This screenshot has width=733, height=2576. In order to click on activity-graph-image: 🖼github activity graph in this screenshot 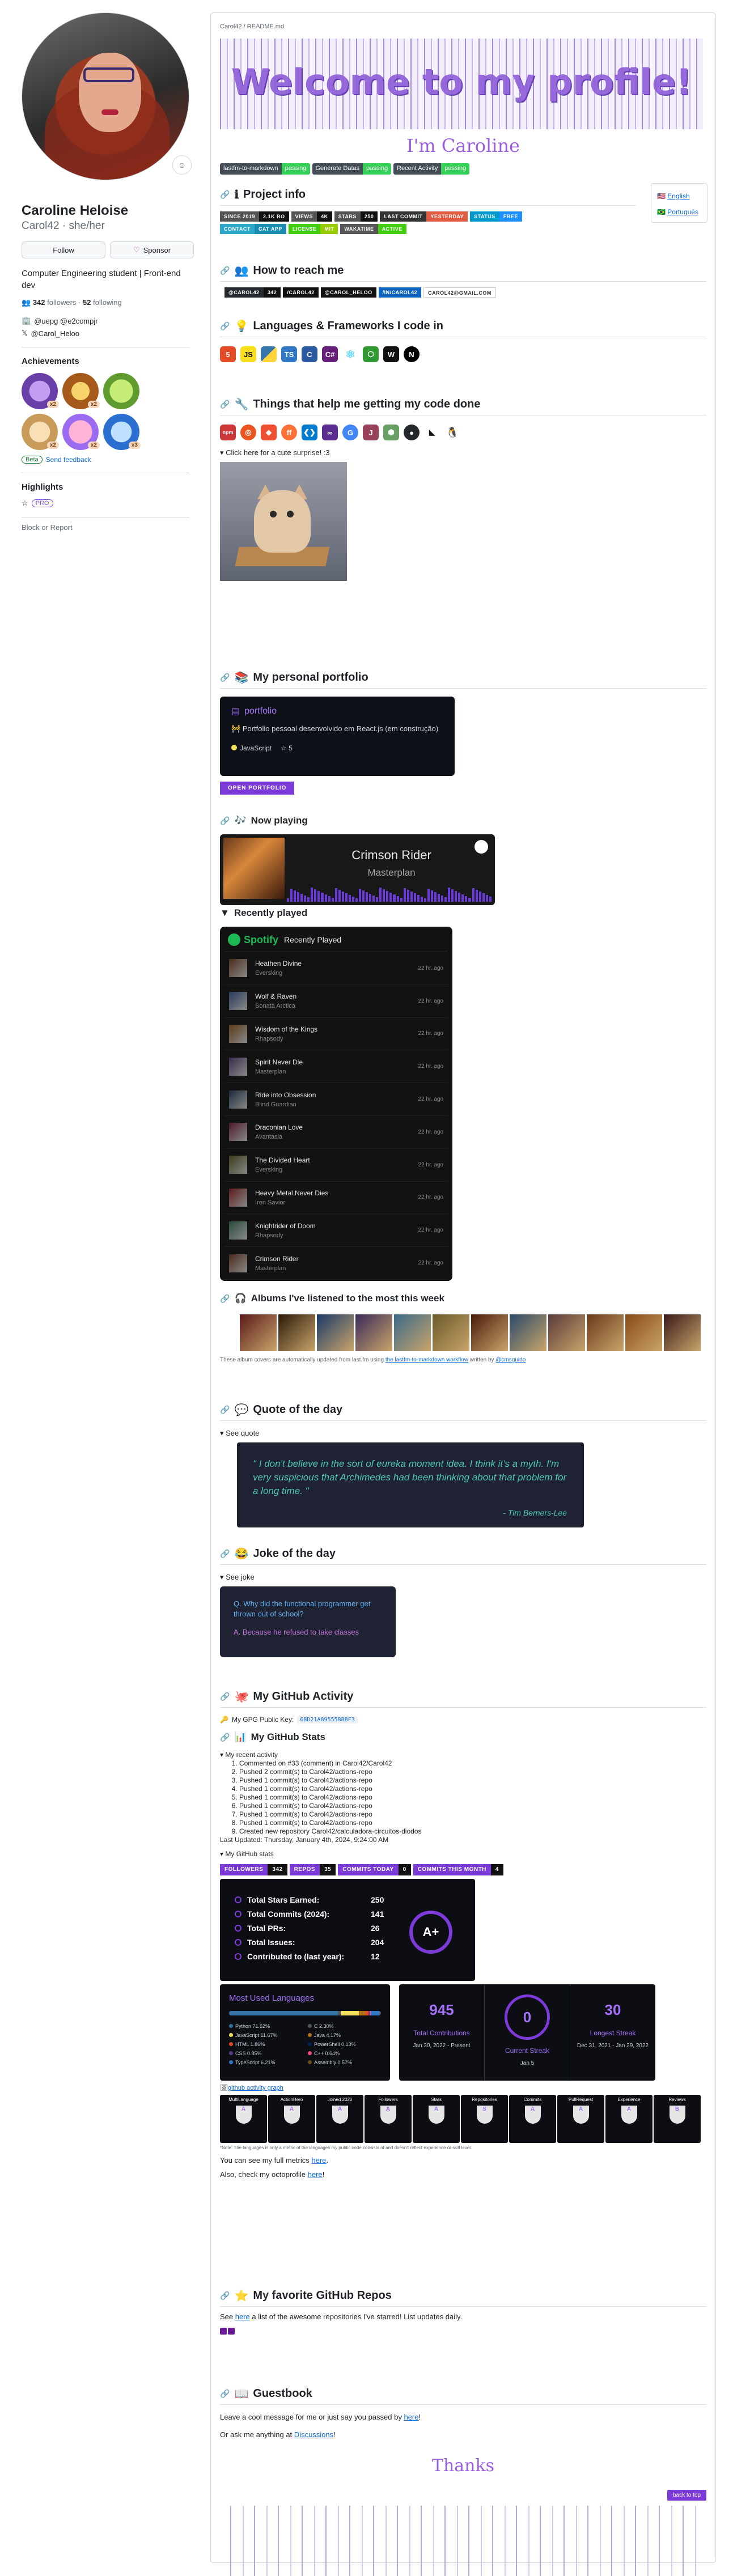, I will do `click(463, 2087)`.